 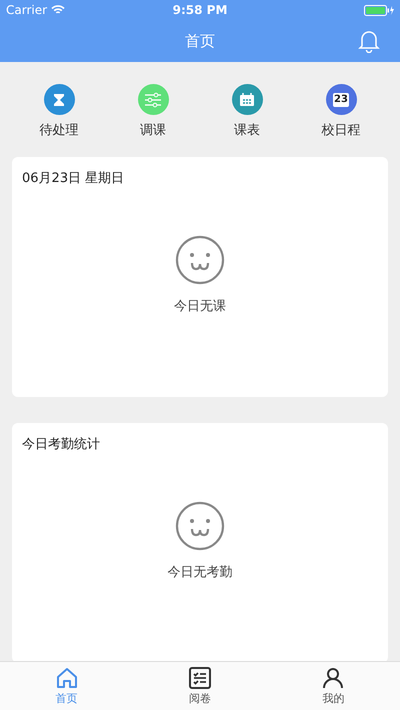 What do you see at coordinates (66, 678) in the screenshot?
I see `home-icon` at bounding box center [66, 678].